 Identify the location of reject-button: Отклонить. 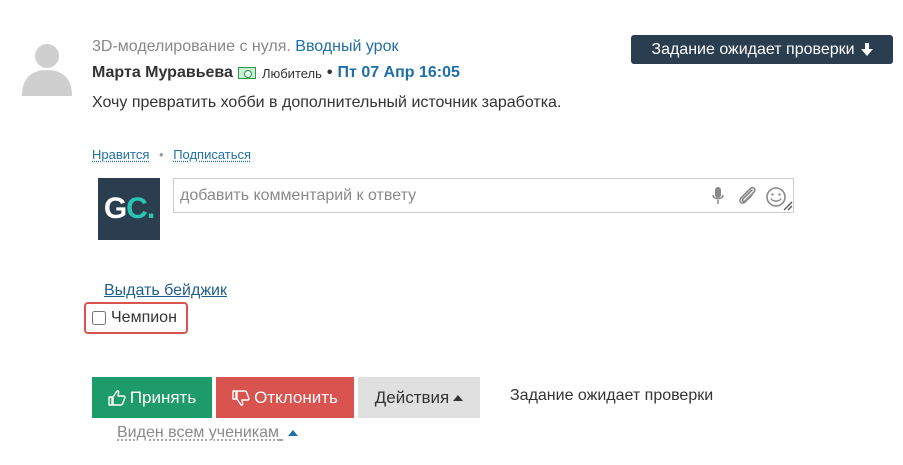
(285, 397).